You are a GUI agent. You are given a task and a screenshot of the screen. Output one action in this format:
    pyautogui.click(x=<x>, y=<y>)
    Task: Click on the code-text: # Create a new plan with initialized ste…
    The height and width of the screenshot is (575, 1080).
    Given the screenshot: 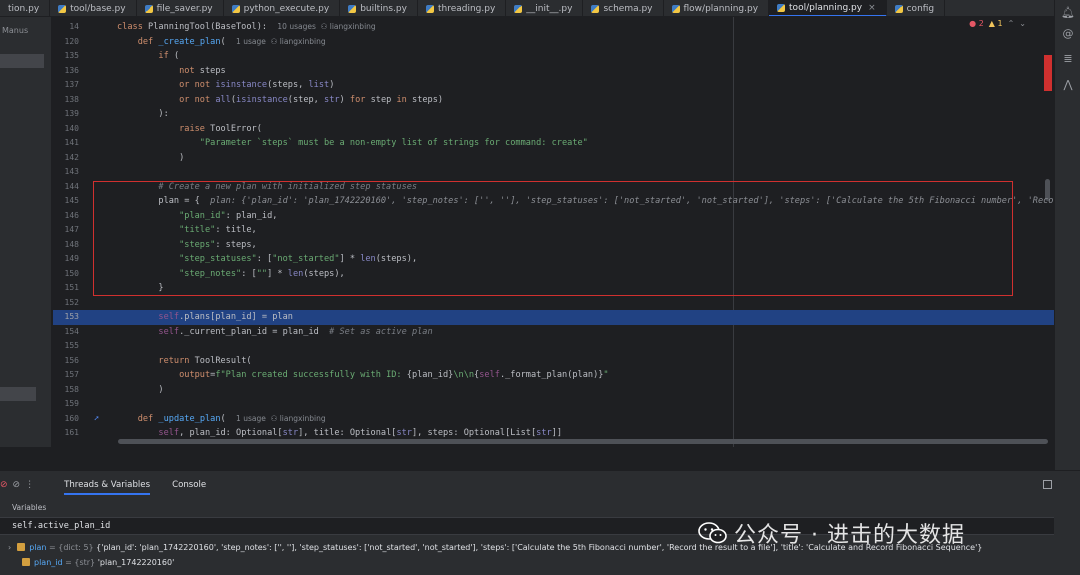 What is the action you would take?
    pyautogui.click(x=267, y=187)
    